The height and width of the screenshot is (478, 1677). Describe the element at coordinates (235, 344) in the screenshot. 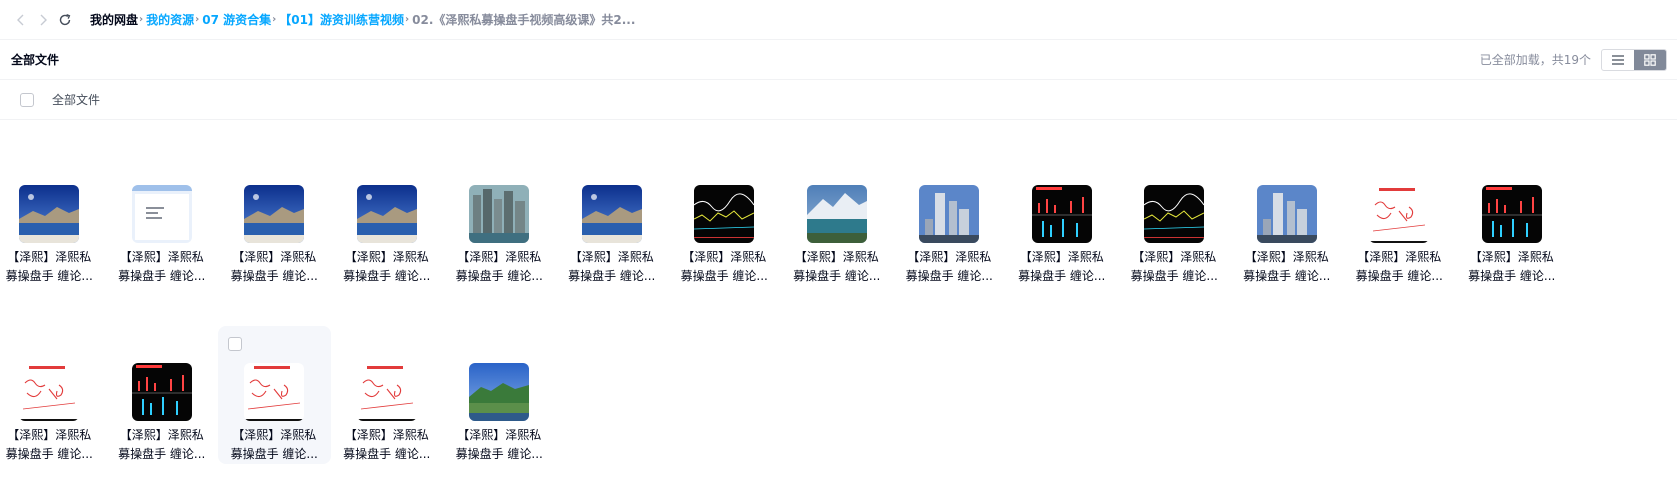

I see `file-checkbox` at that location.